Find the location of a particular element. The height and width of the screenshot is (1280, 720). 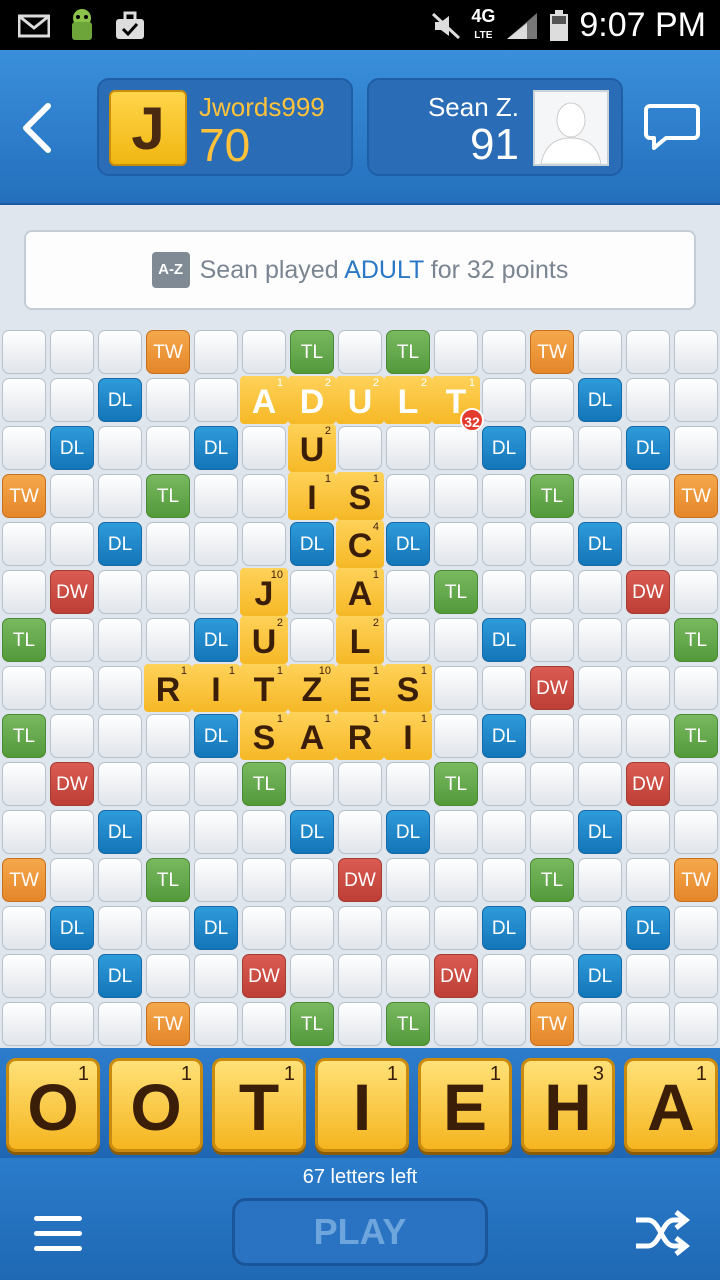

player-card-me: J Jwords999 70 is located at coordinates (225, 127).